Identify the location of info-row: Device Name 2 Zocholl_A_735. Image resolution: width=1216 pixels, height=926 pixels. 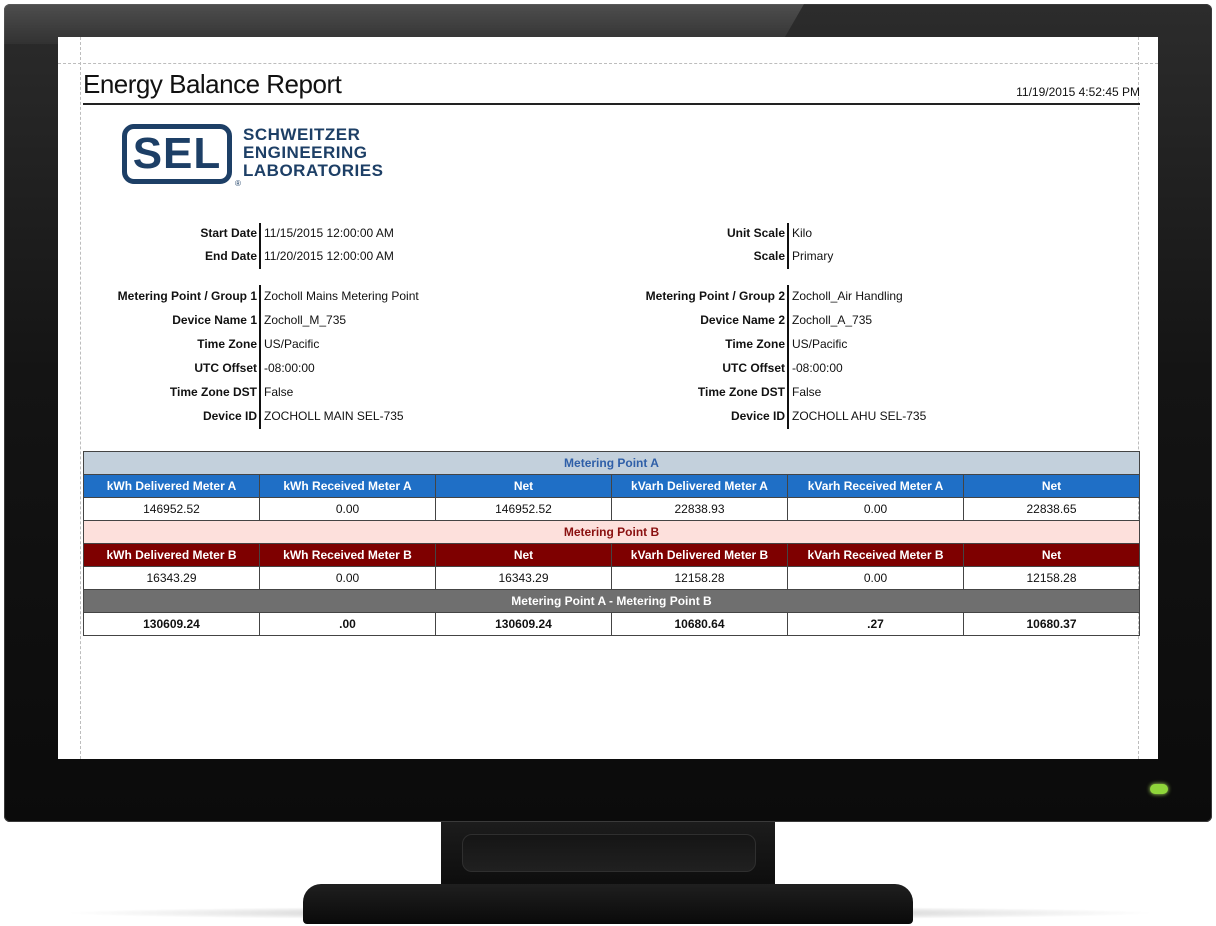
(730, 321).